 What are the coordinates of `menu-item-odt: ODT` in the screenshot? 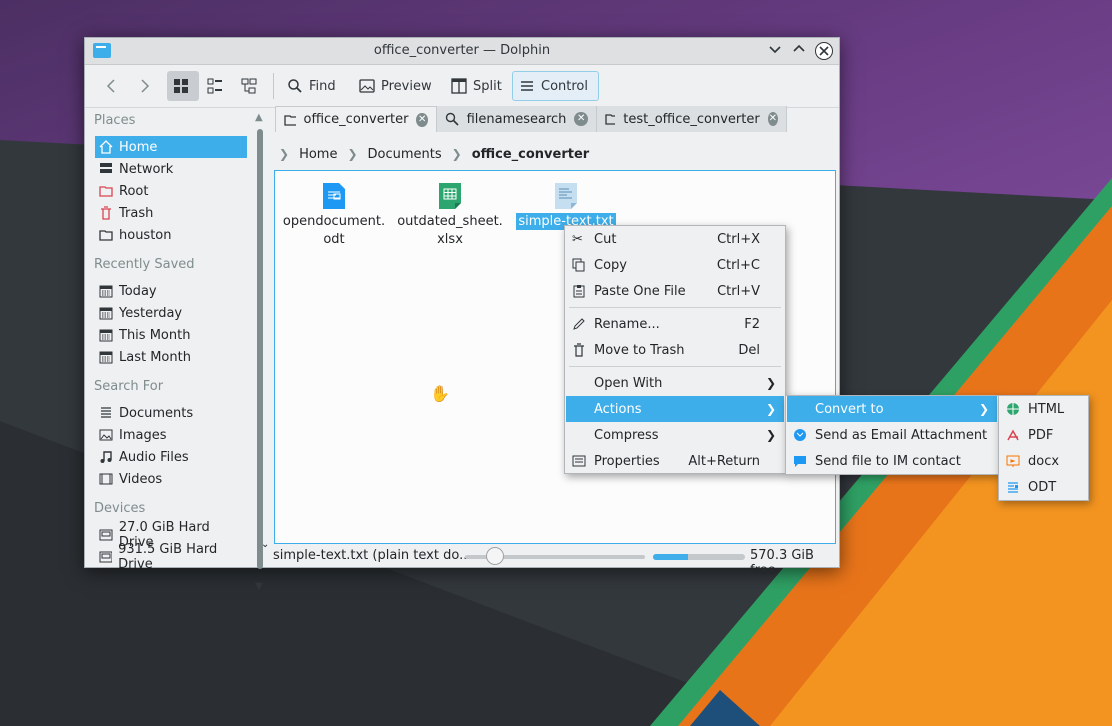 It's located at (1043, 487).